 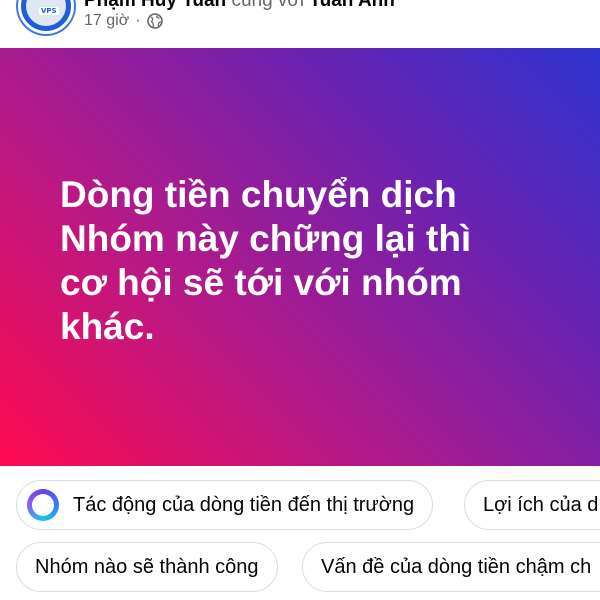 What do you see at coordinates (106, 21) in the screenshot?
I see `post-time: 17 giờ` at bounding box center [106, 21].